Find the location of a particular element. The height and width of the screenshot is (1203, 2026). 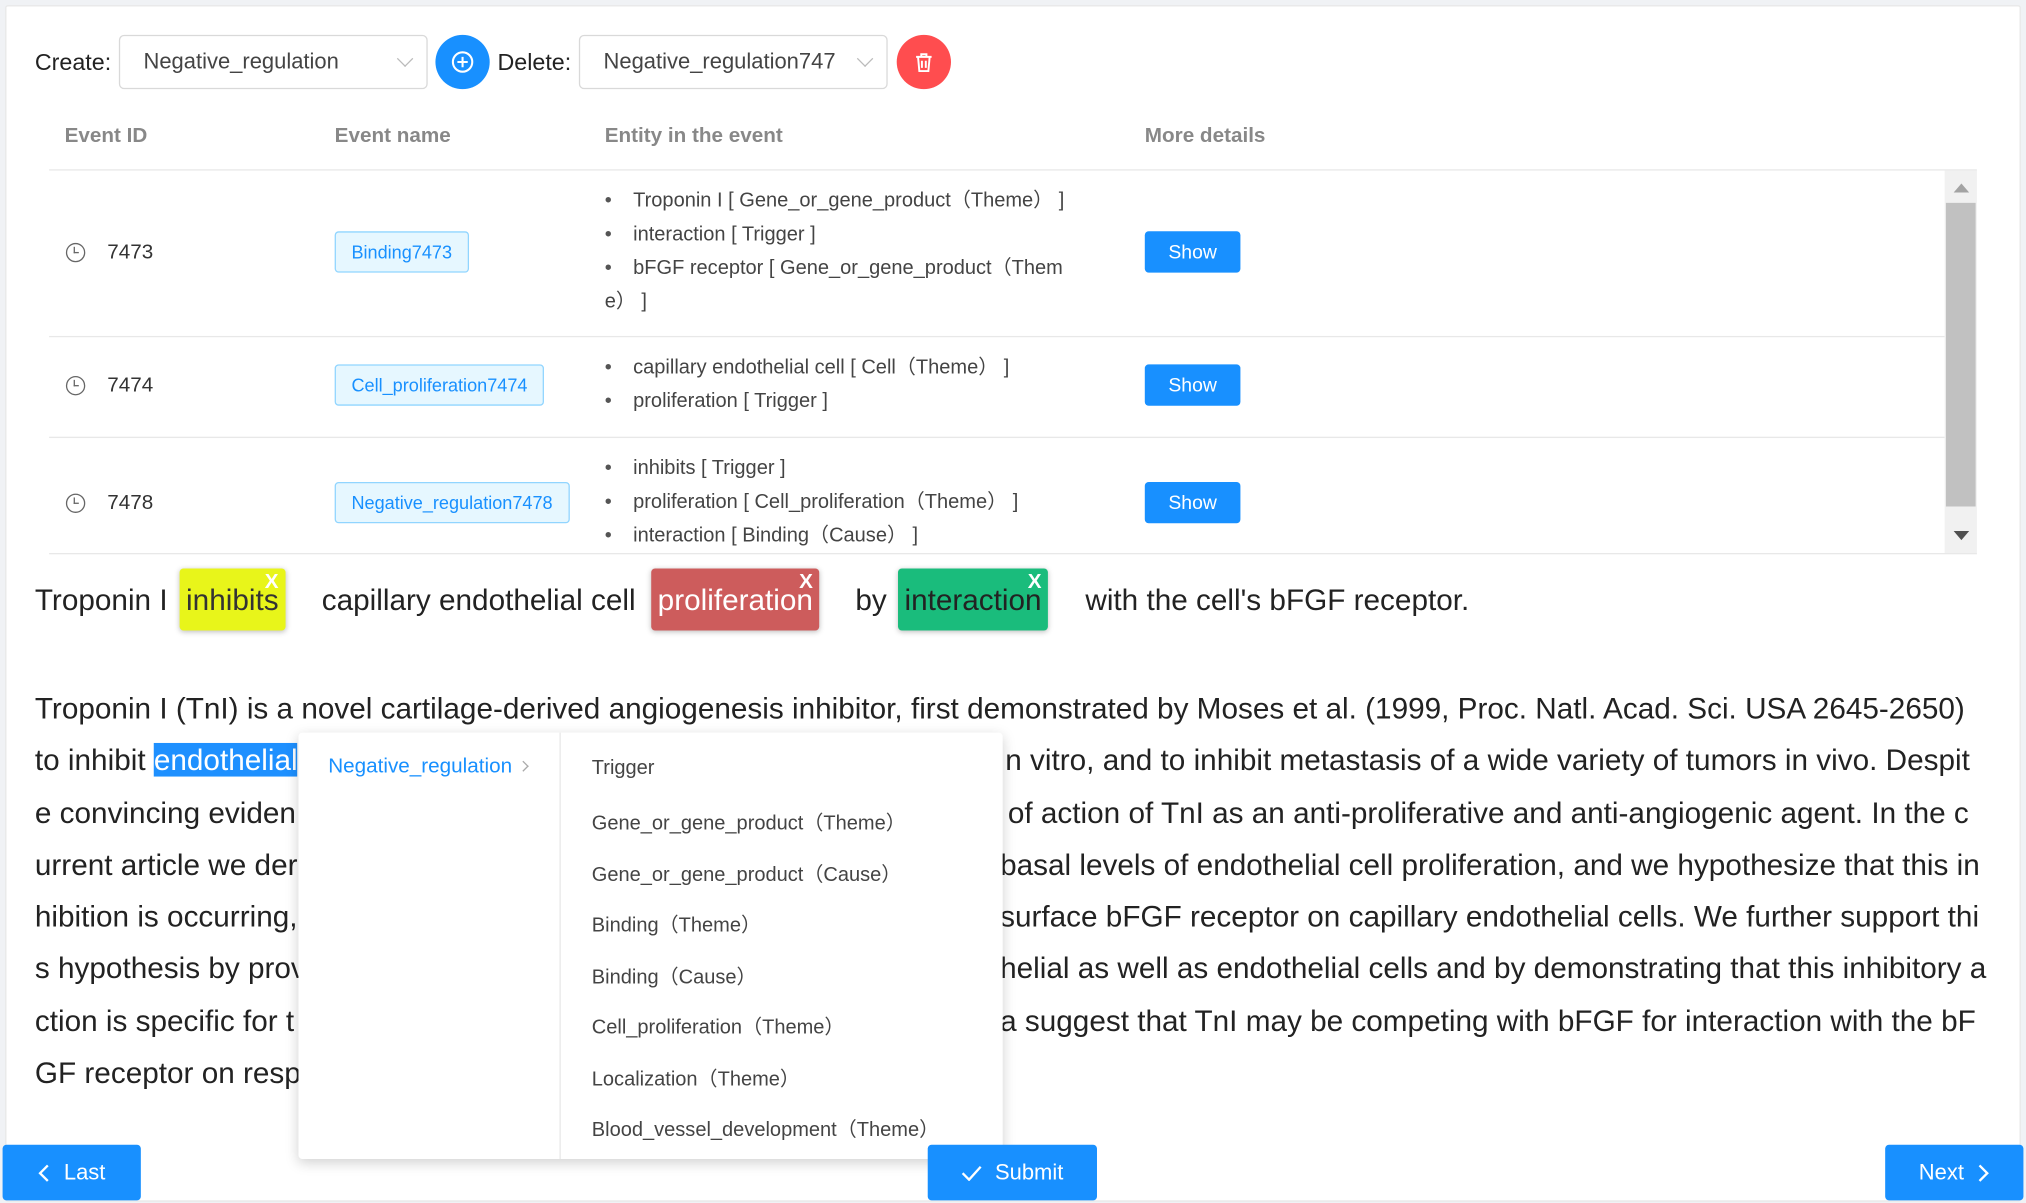

event-name-tag: Negative_regulation7478 is located at coordinates (452, 502).